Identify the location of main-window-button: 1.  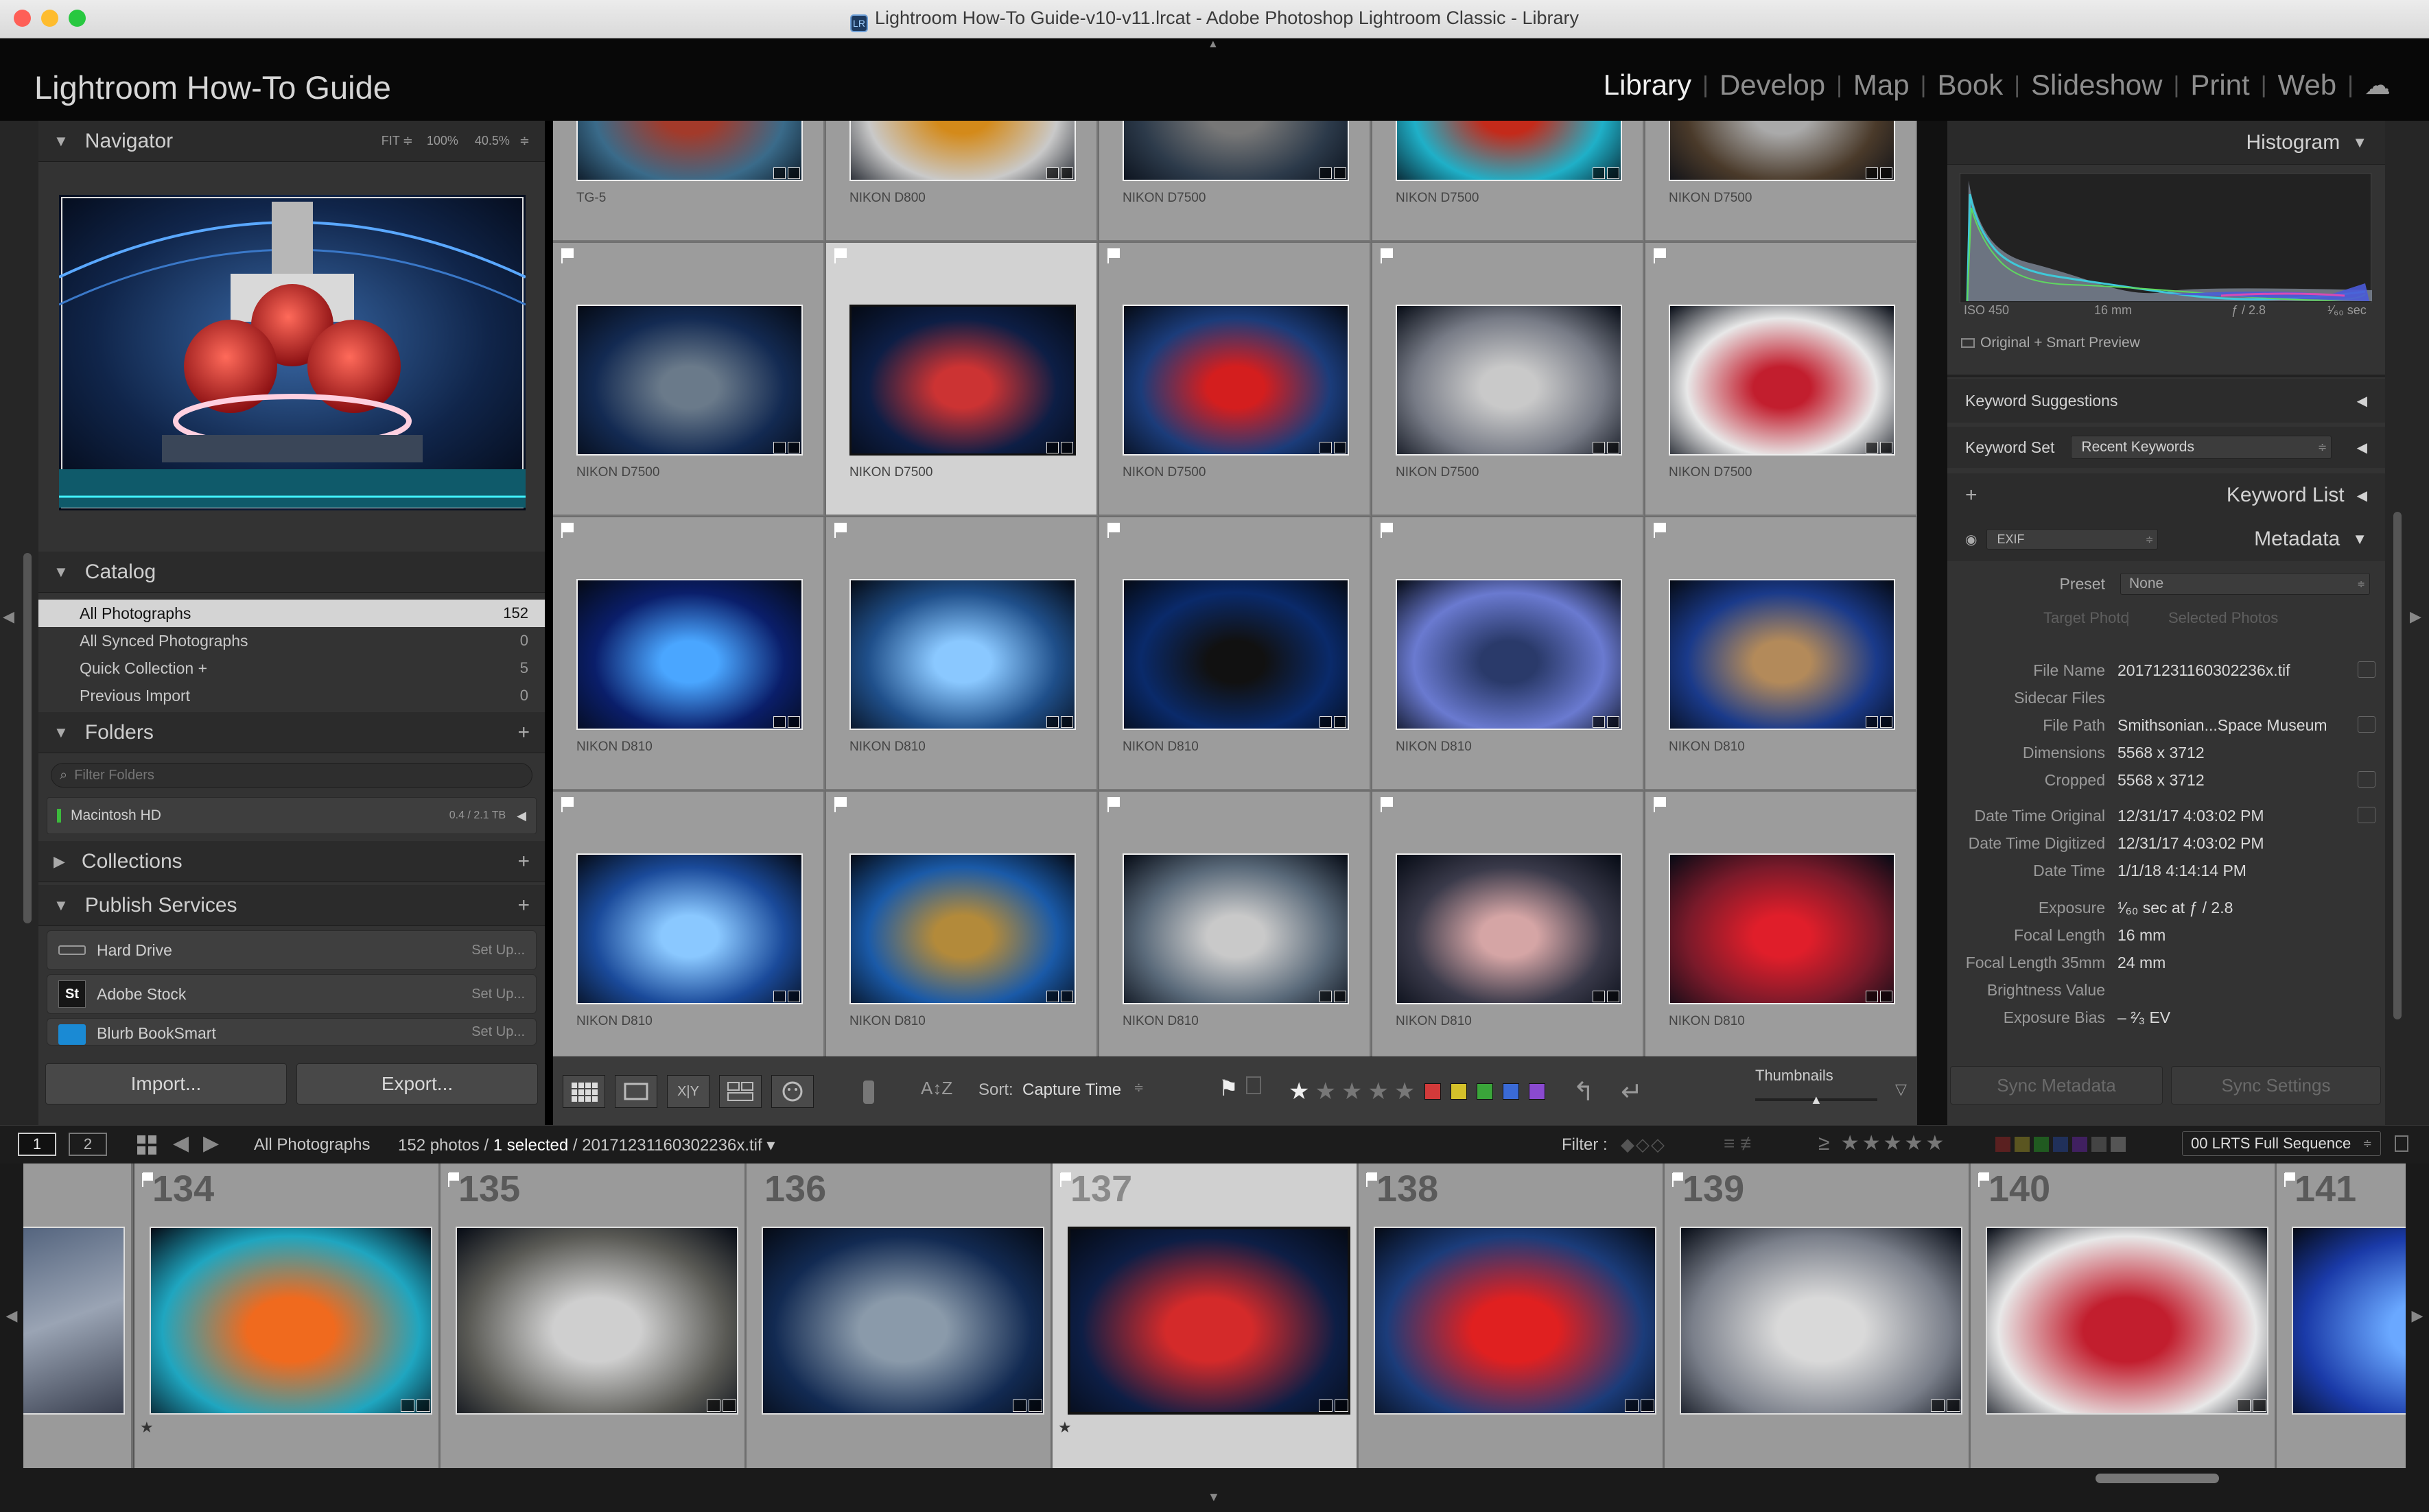
(37, 1145).